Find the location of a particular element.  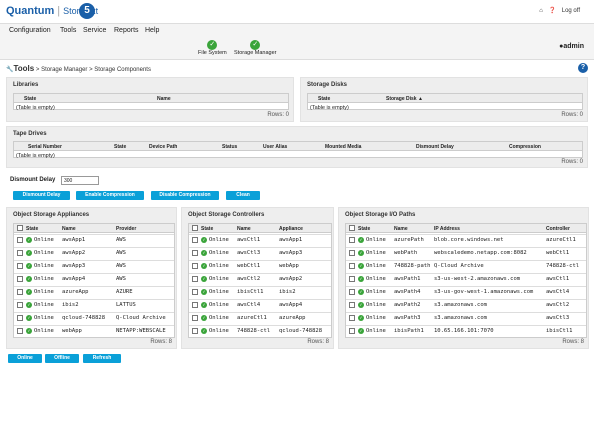

help-icon: ? is located at coordinates (583, 68).